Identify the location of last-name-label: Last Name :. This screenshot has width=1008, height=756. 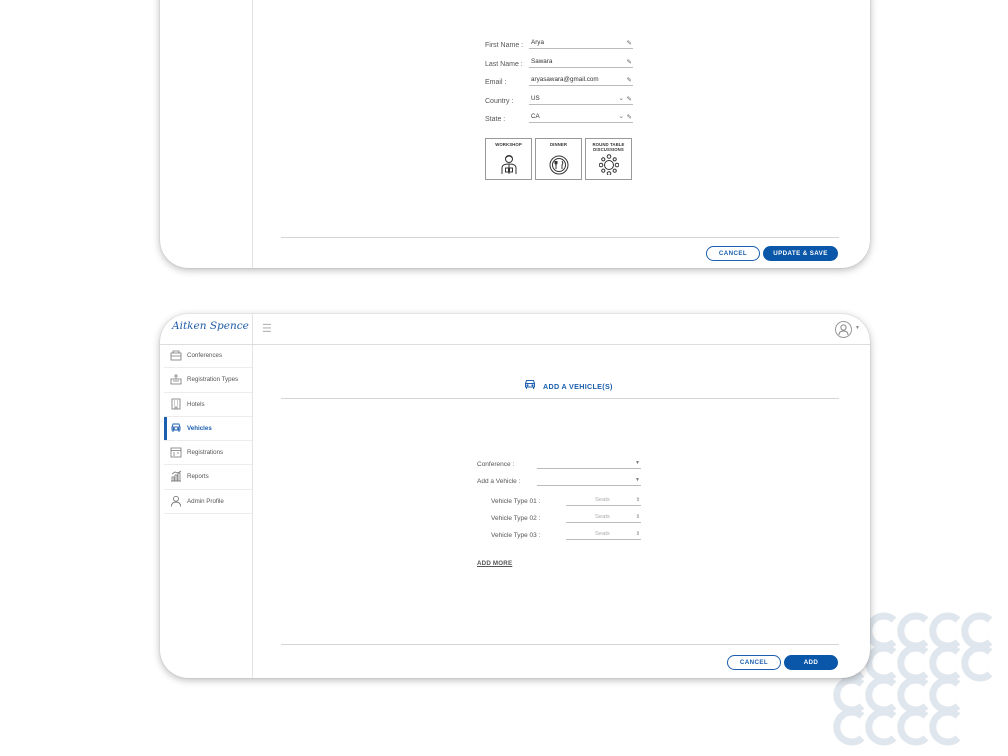
(504, 64).